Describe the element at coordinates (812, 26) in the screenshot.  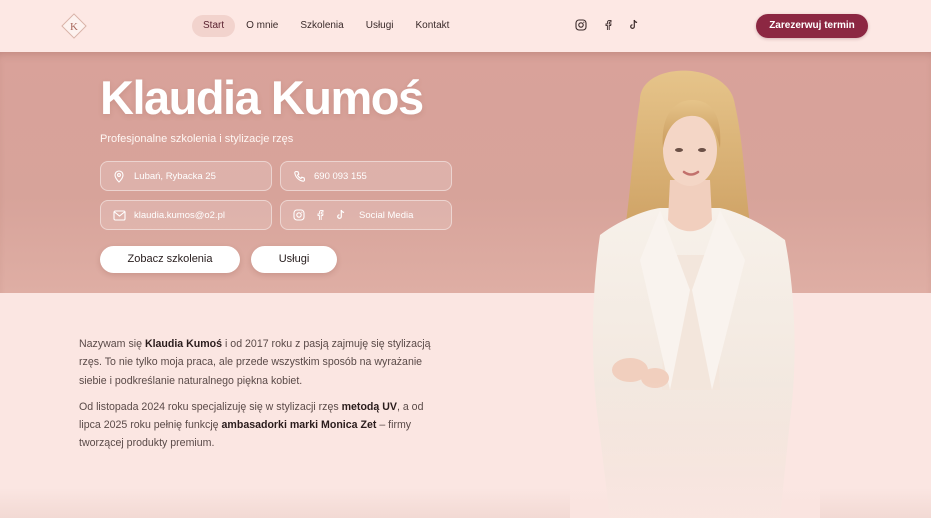
I see `book-appointment-button: Zarezerwuj termin` at that location.